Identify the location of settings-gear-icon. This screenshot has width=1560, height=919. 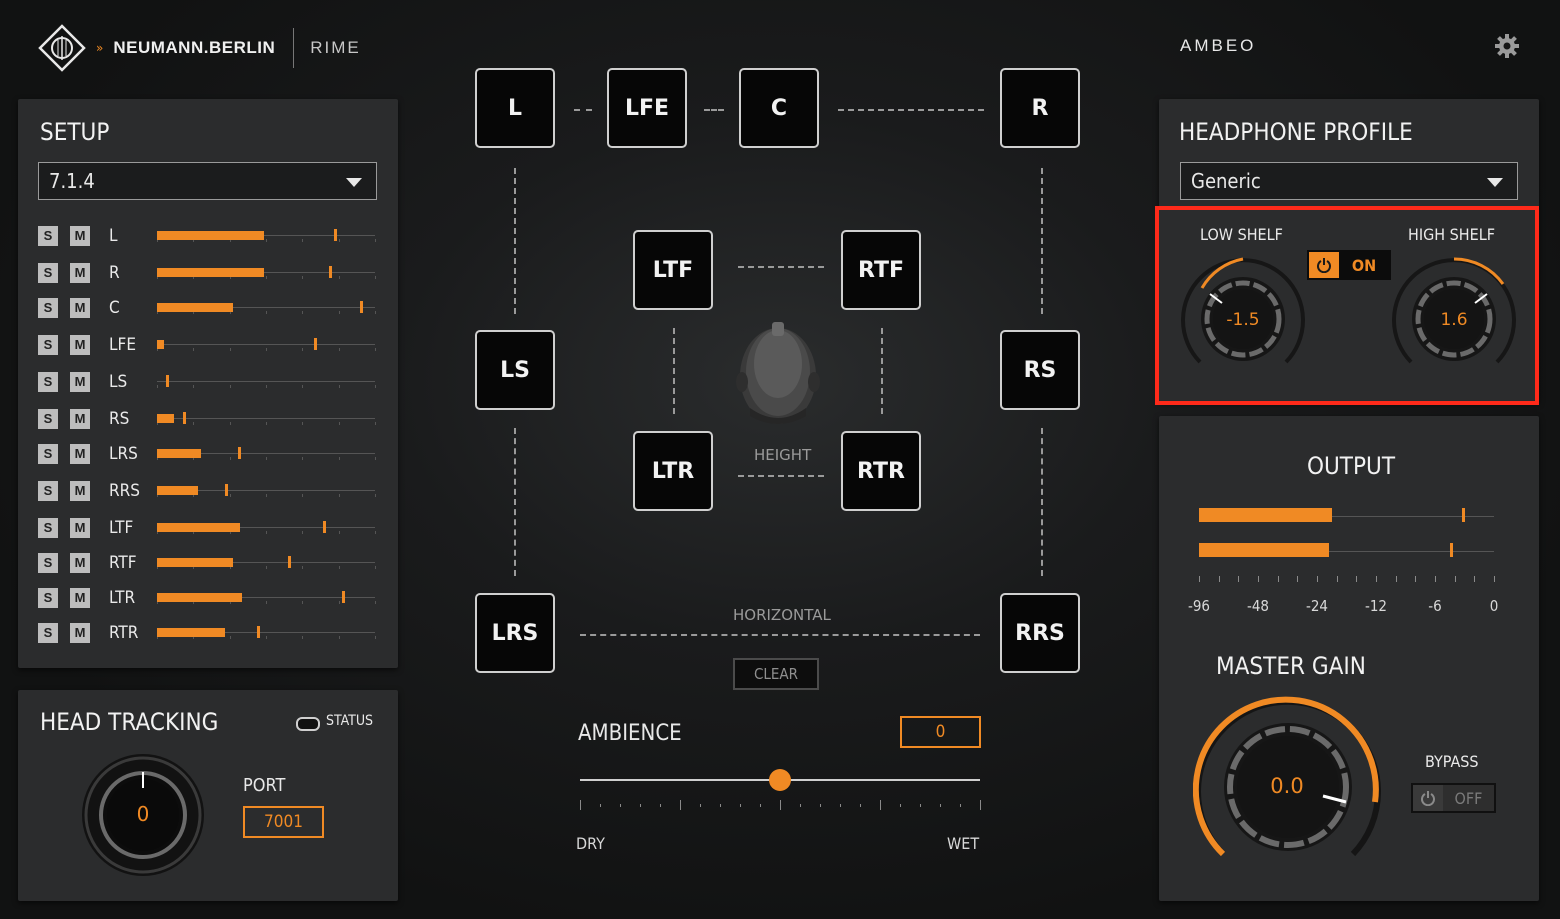
(1507, 46).